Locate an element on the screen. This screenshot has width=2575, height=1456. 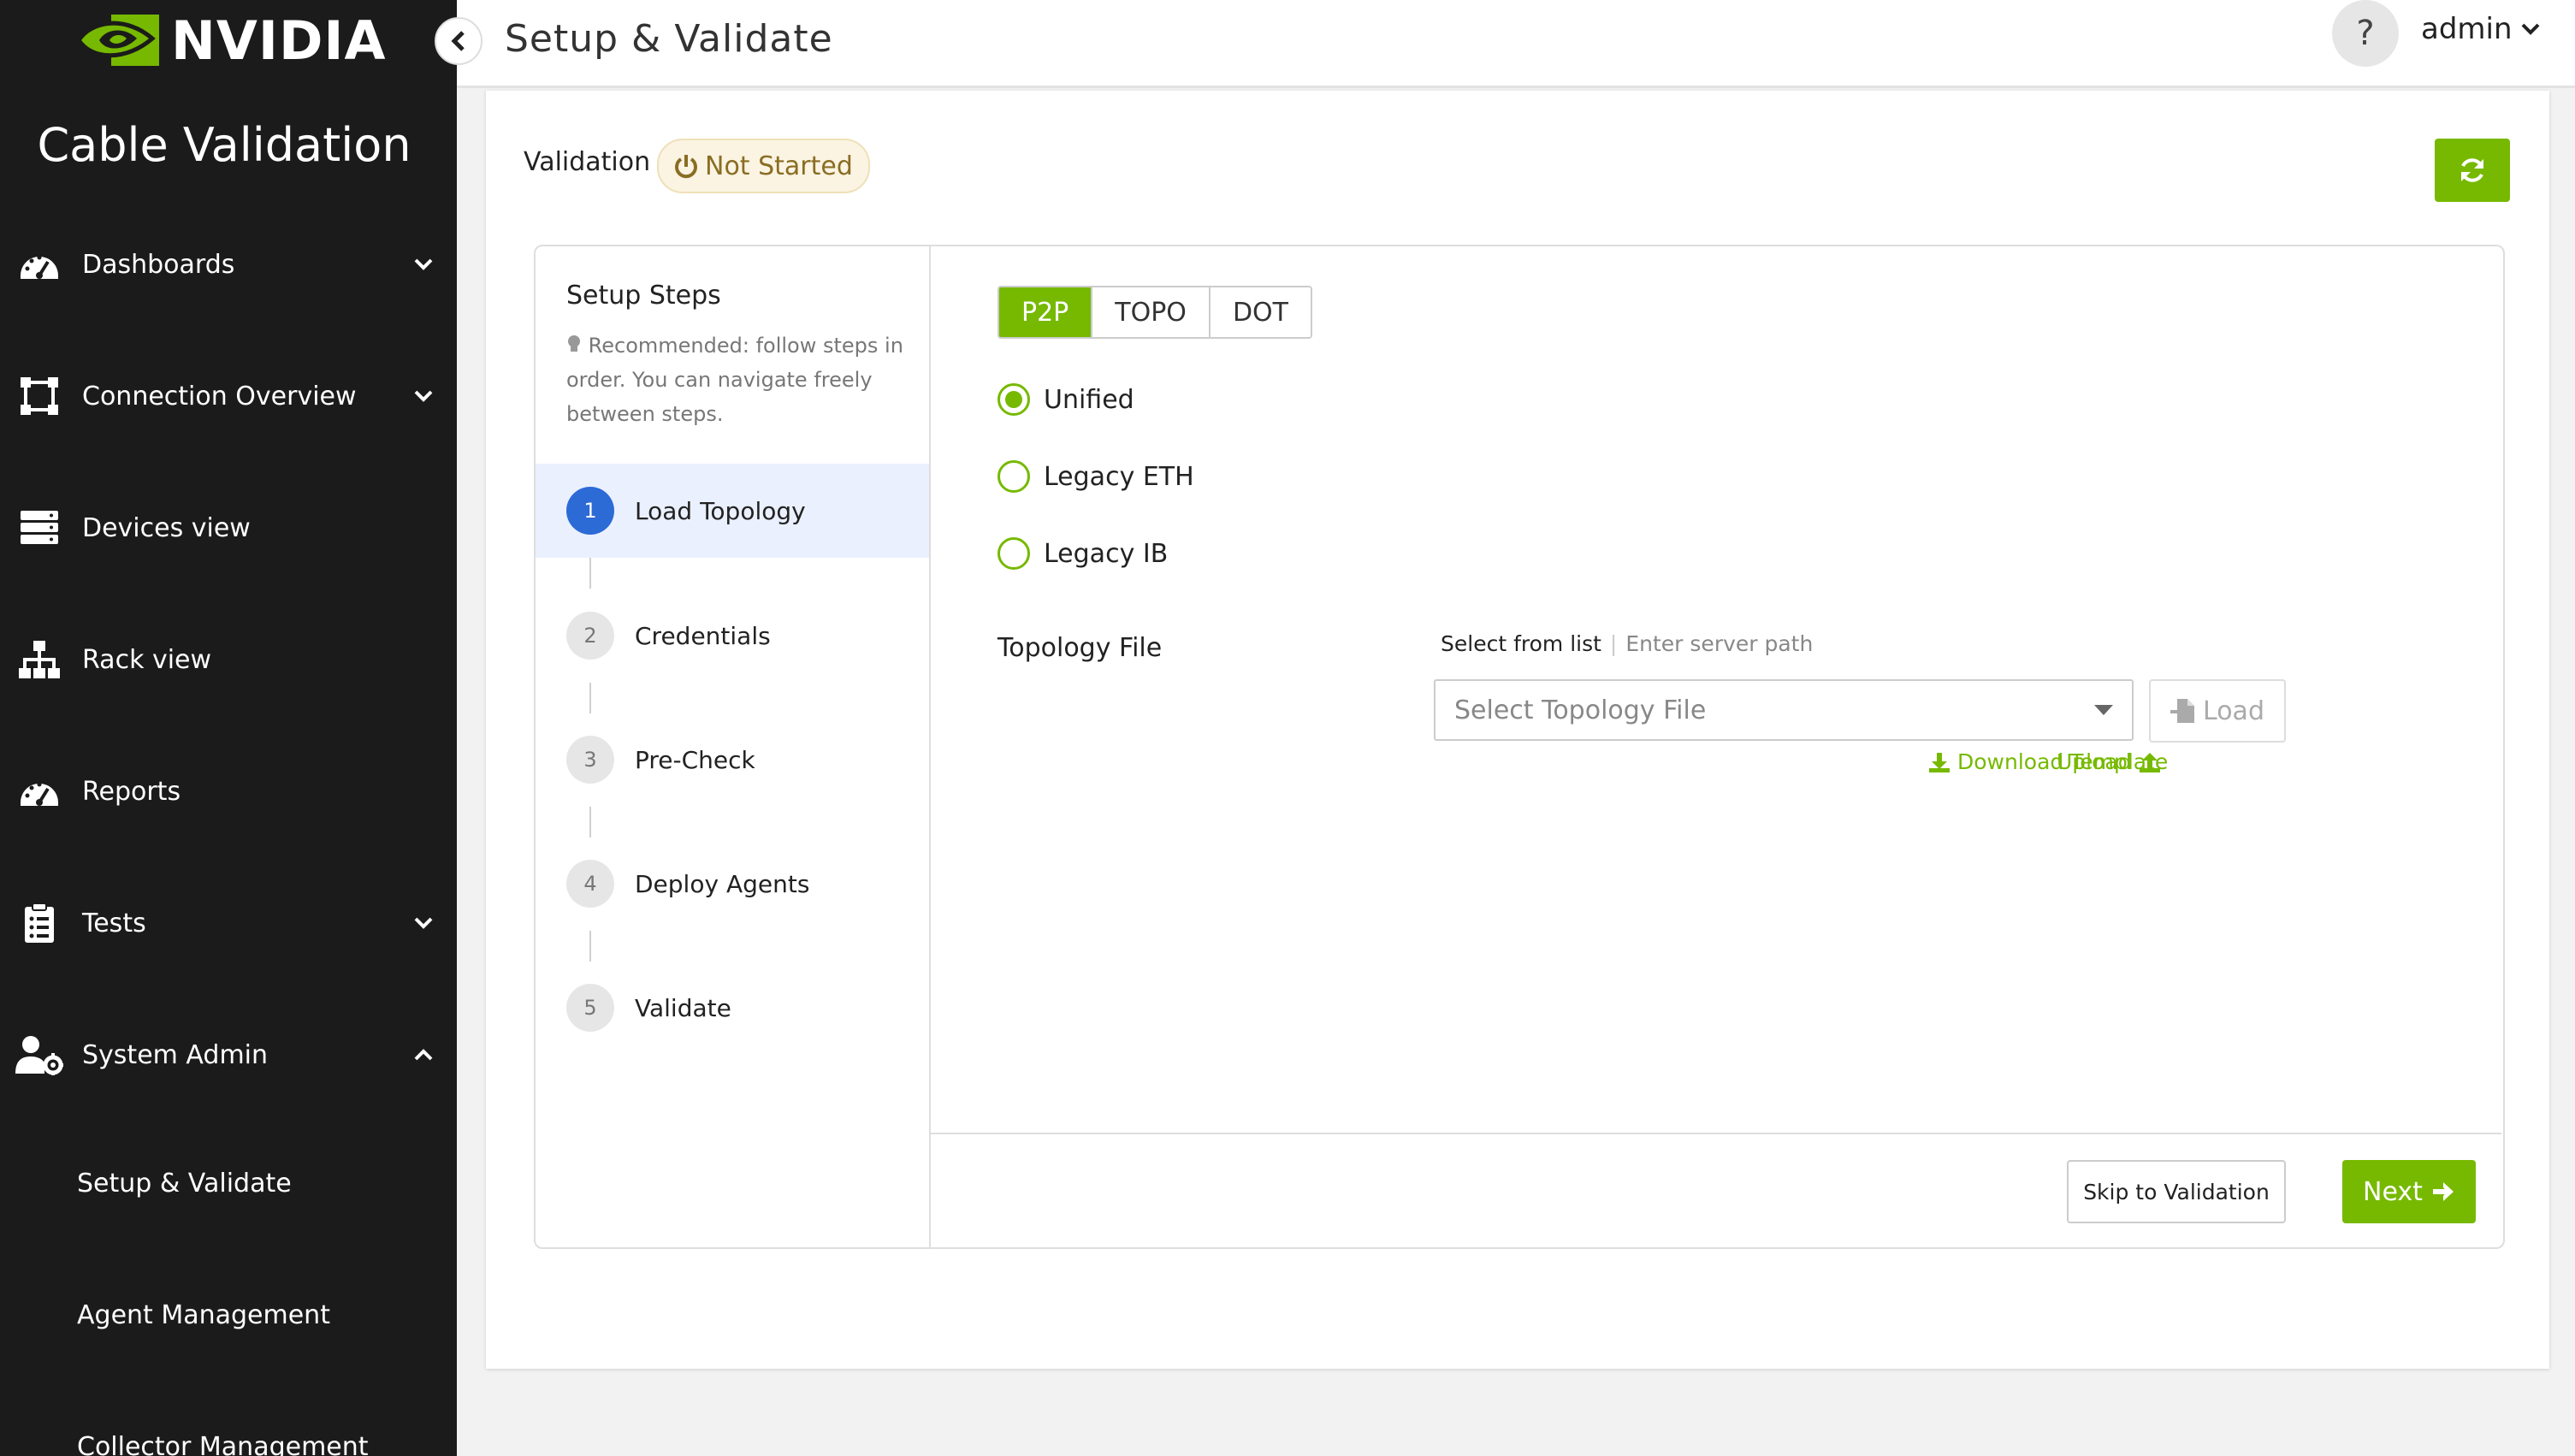
chevron-left-icon is located at coordinates (458, 41).